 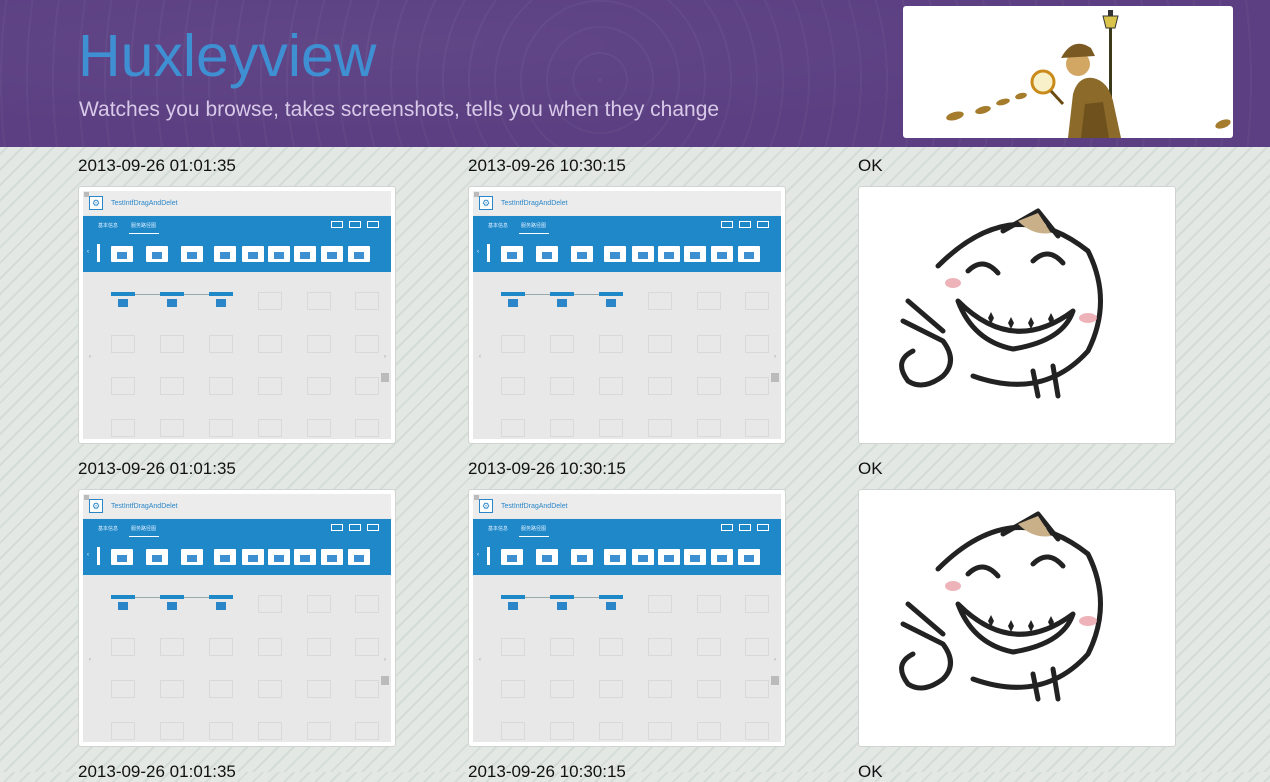 I want to click on detective-with-magnifier-icon, so click(x=1088, y=74).